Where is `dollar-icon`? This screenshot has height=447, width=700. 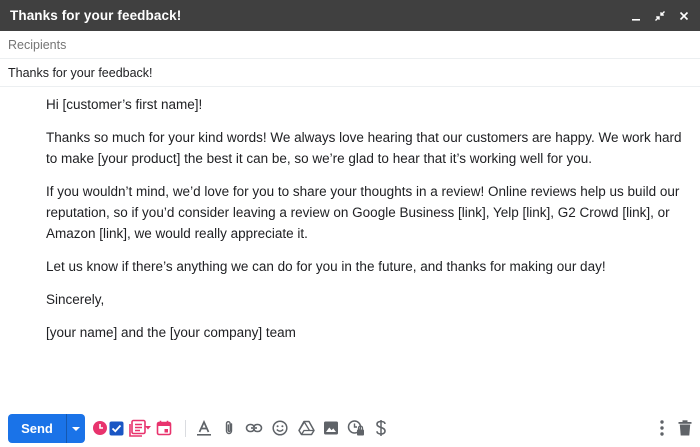 dollar-icon is located at coordinates (381, 428).